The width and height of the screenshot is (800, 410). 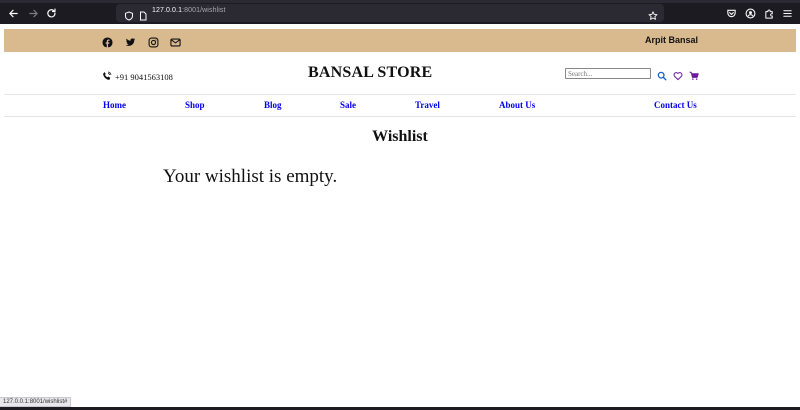 I want to click on tab-strip, so click(x=400, y=1).